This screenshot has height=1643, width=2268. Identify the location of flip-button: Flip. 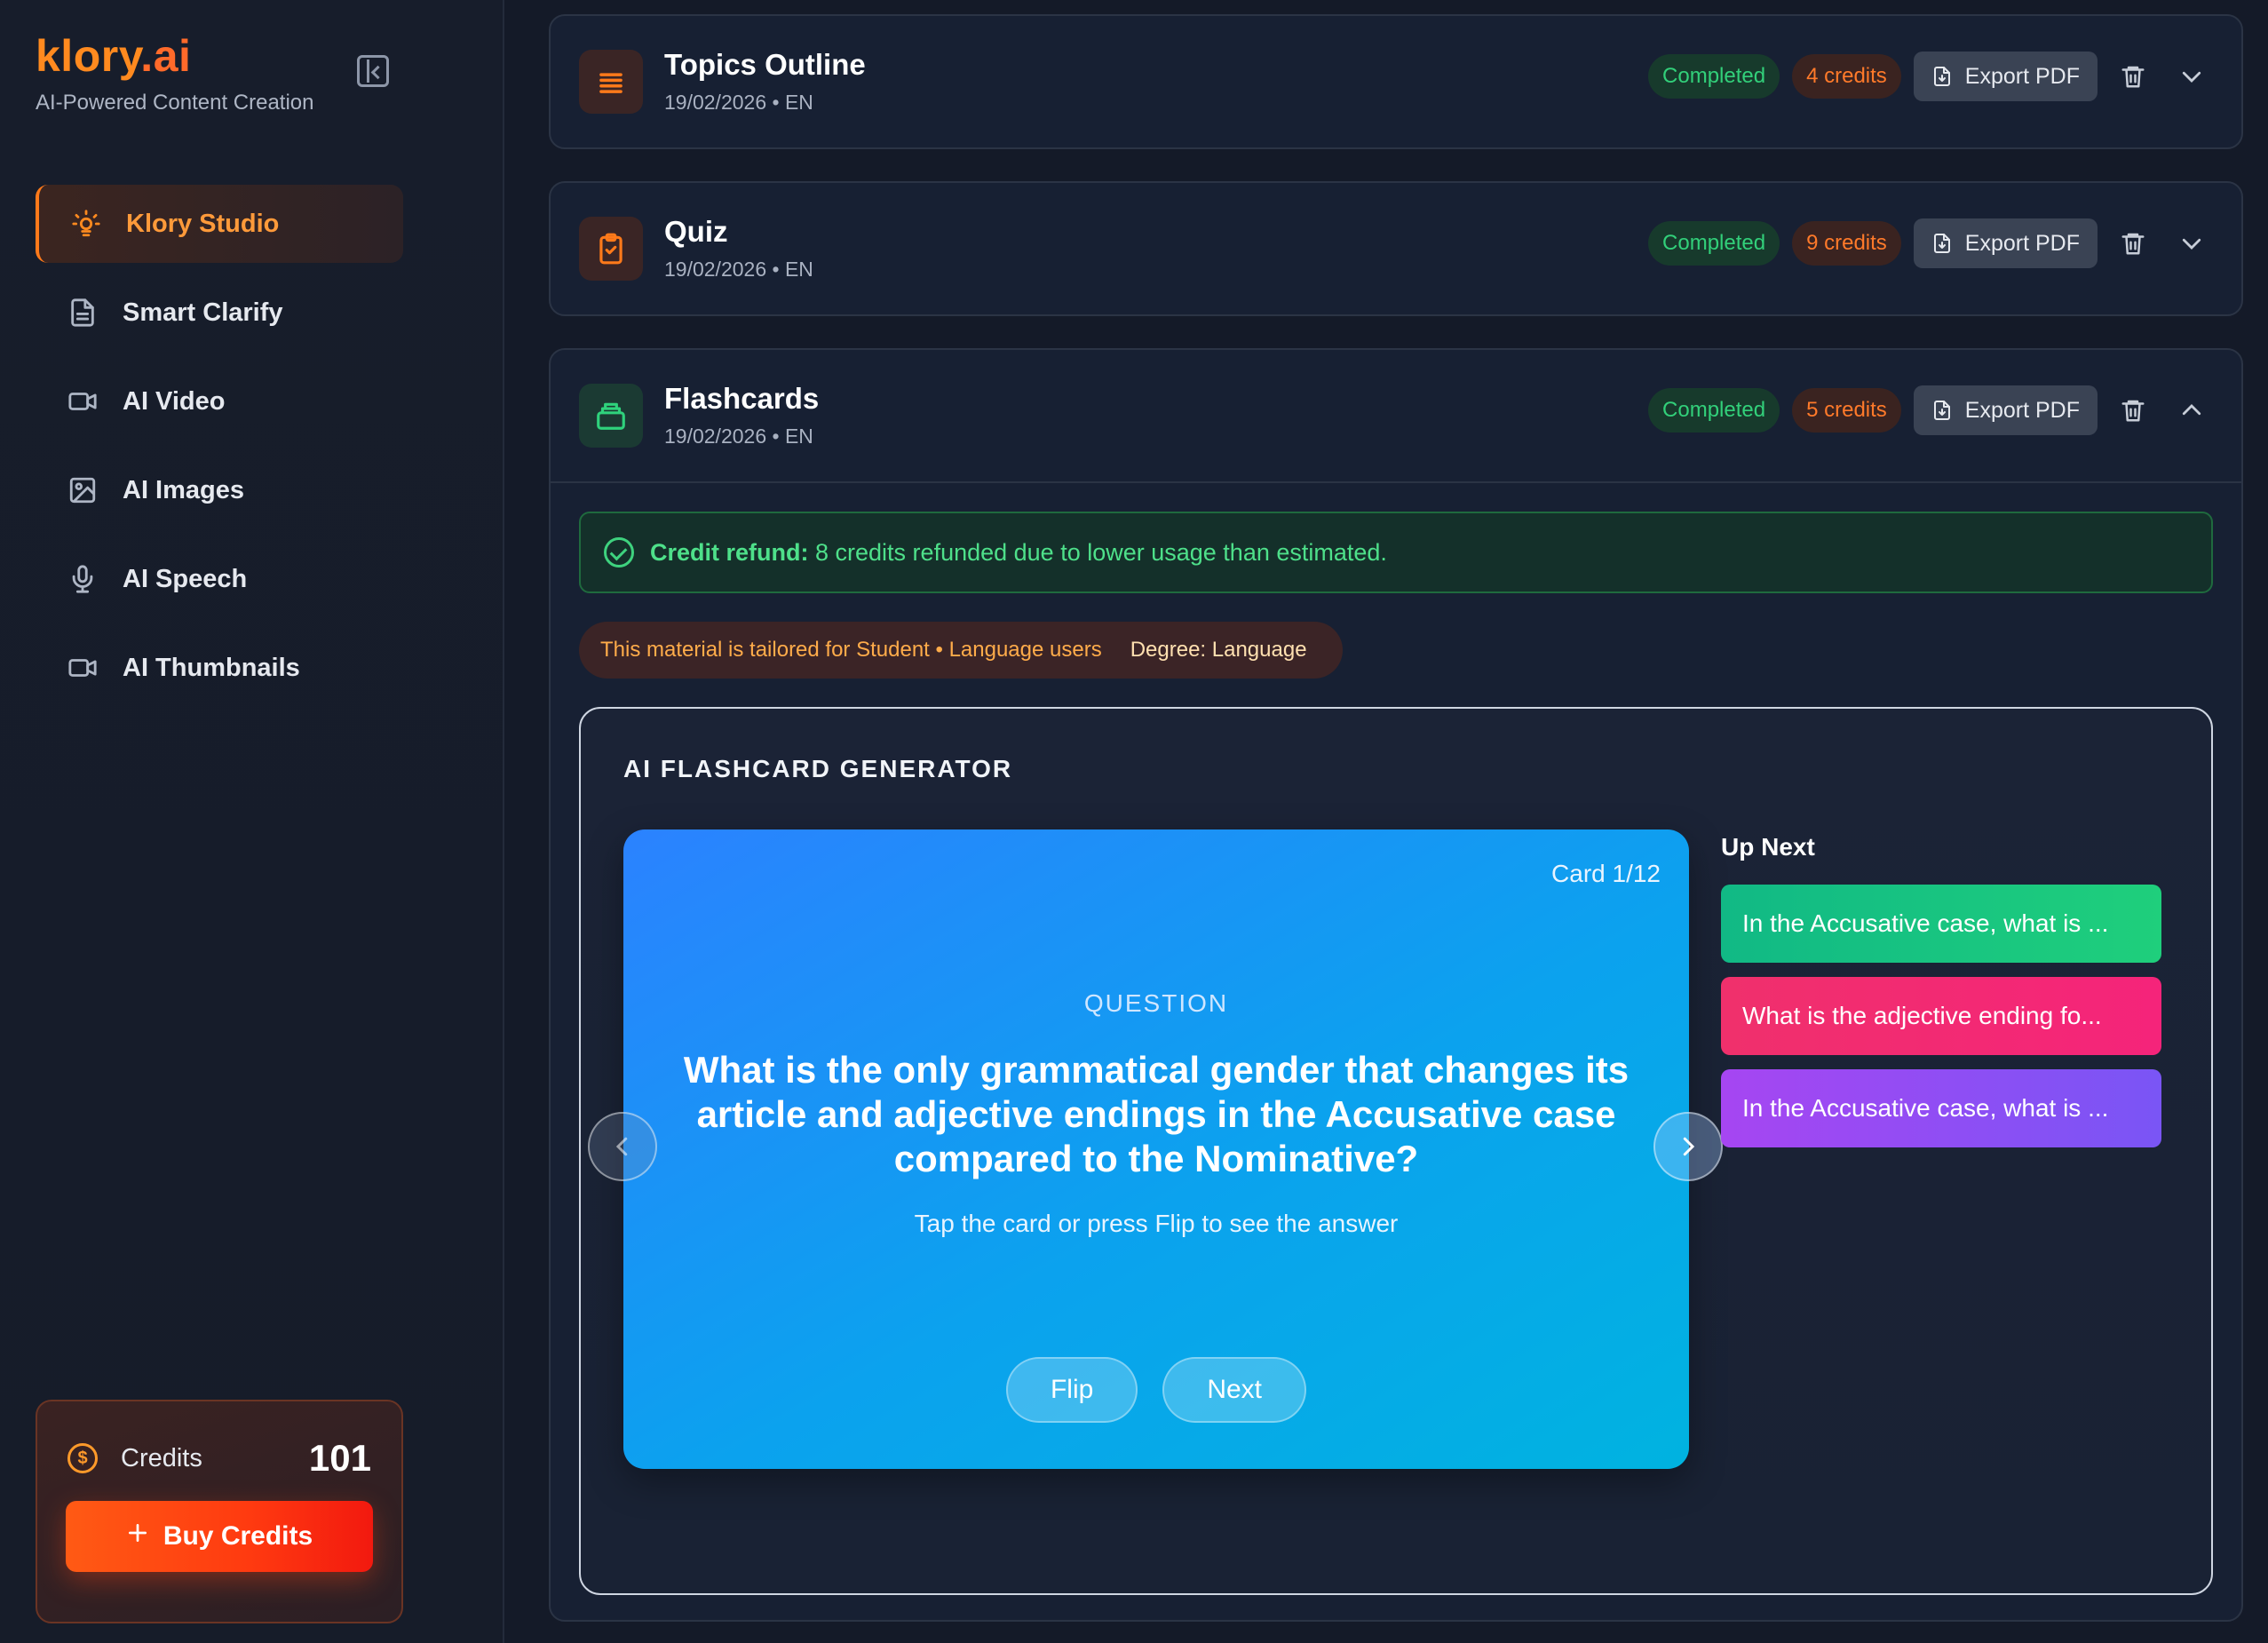
(1071, 1390).